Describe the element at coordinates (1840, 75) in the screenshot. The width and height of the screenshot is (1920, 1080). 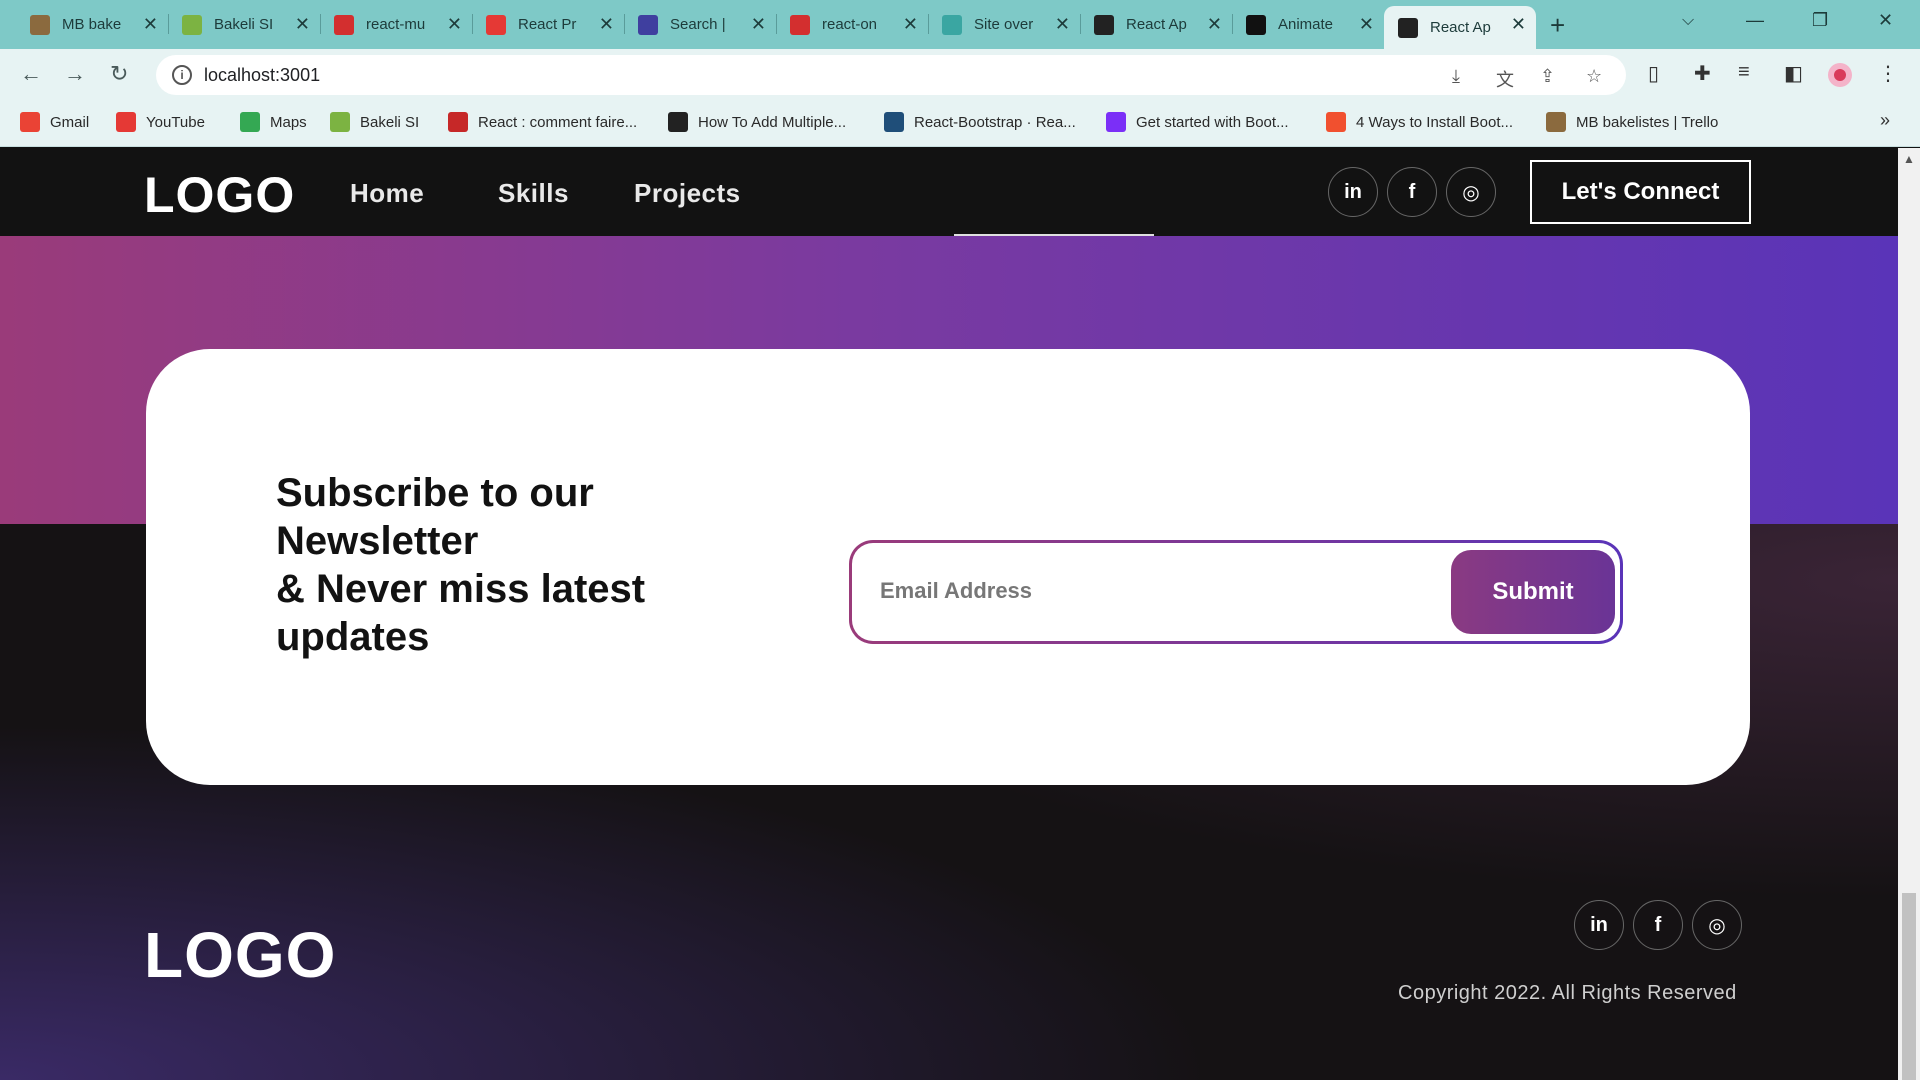
I see `profile-avatar` at that location.